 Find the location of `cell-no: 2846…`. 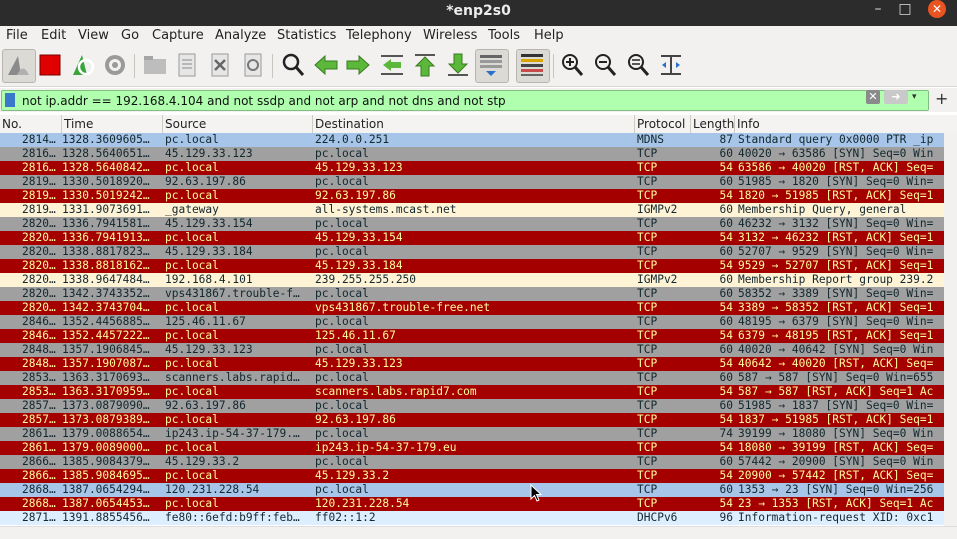

cell-no: 2846… is located at coordinates (39, 321).